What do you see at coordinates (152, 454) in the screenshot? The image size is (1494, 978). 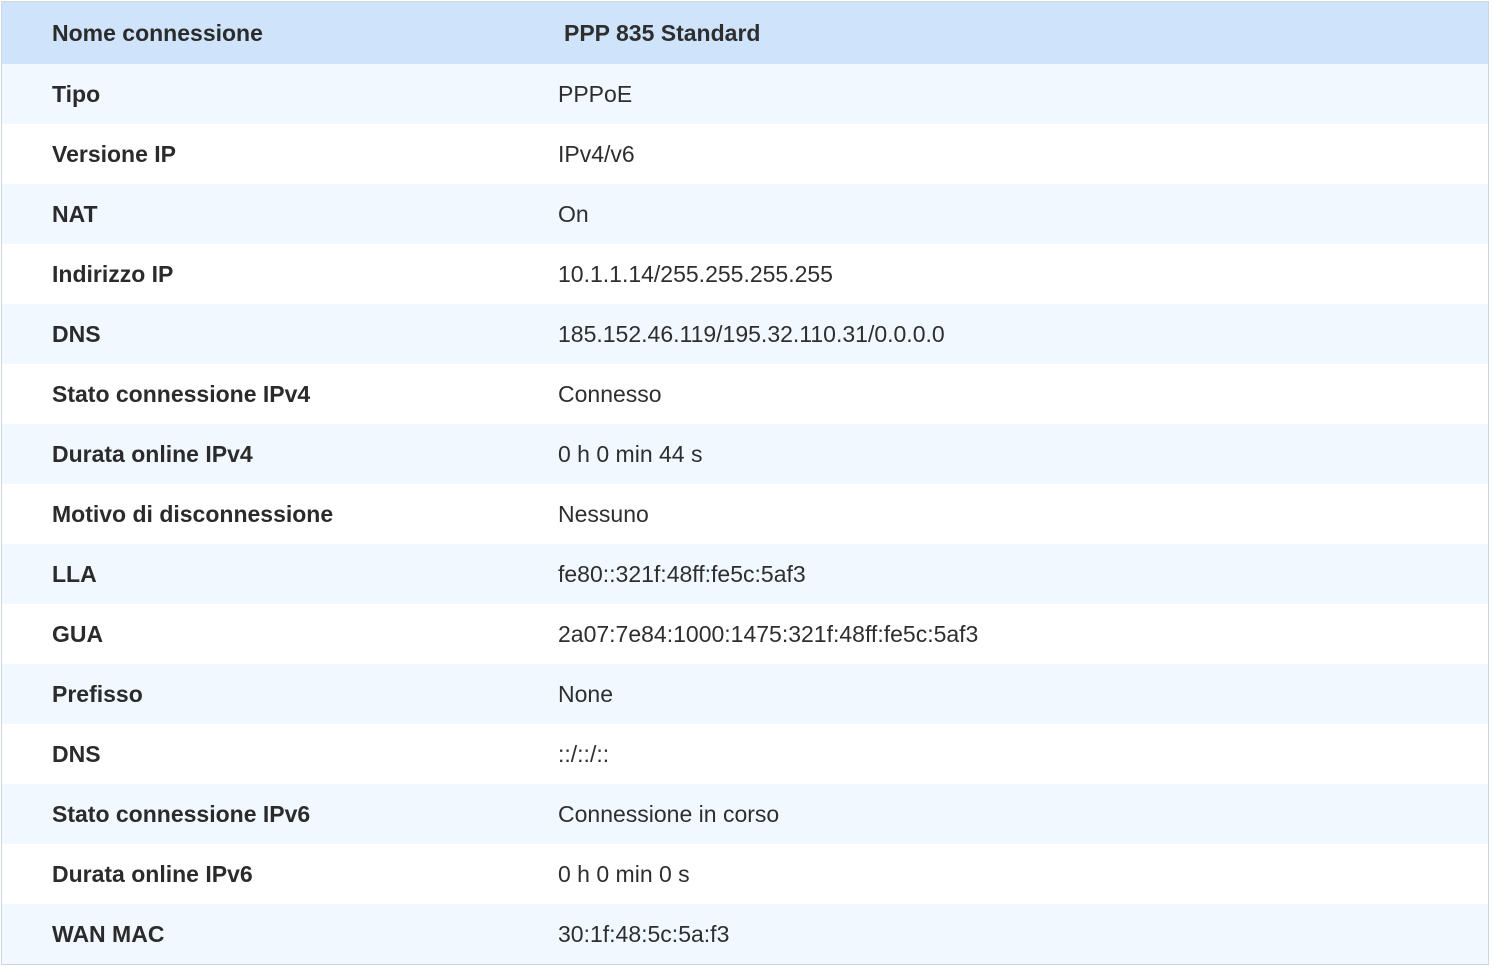 I see `row-label: Durata online IPv4` at bounding box center [152, 454].